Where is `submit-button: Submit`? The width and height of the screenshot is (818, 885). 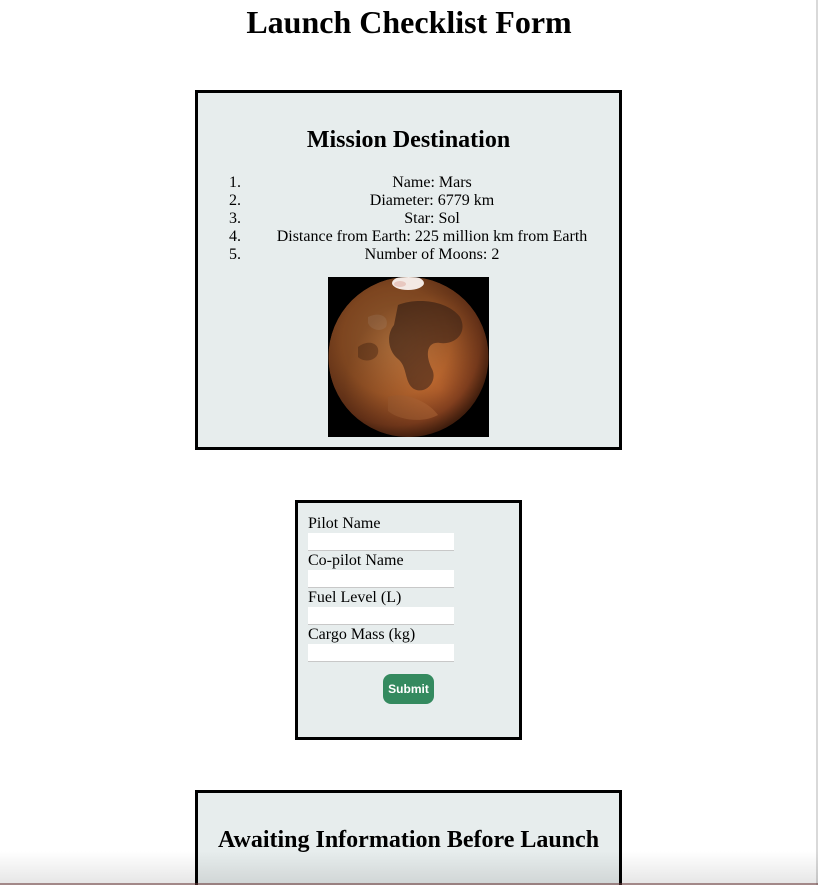 submit-button: Submit is located at coordinates (408, 689).